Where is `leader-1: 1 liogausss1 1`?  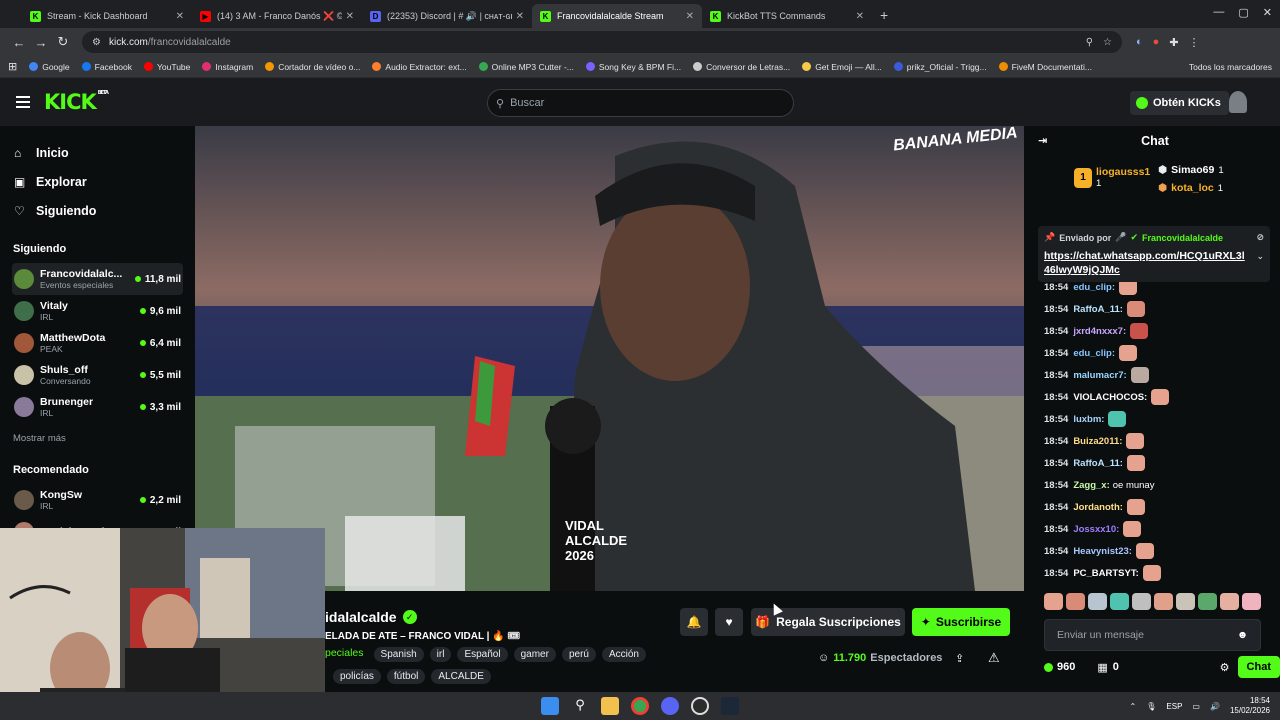 leader-1: 1 liogausss1 1 is located at coordinates (1112, 177).